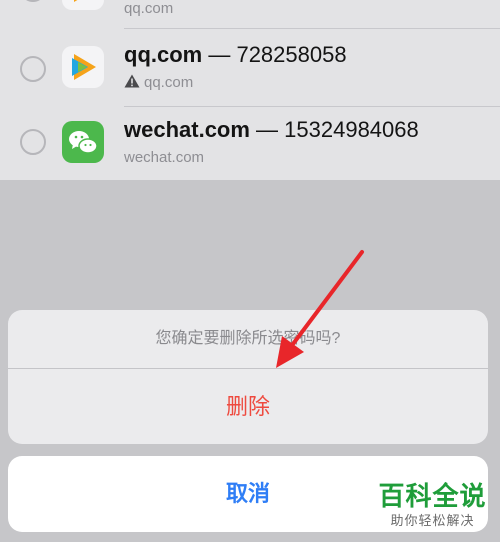 This screenshot has width=500, height=542. I want to click on wechat-icon, so click(83, 142).